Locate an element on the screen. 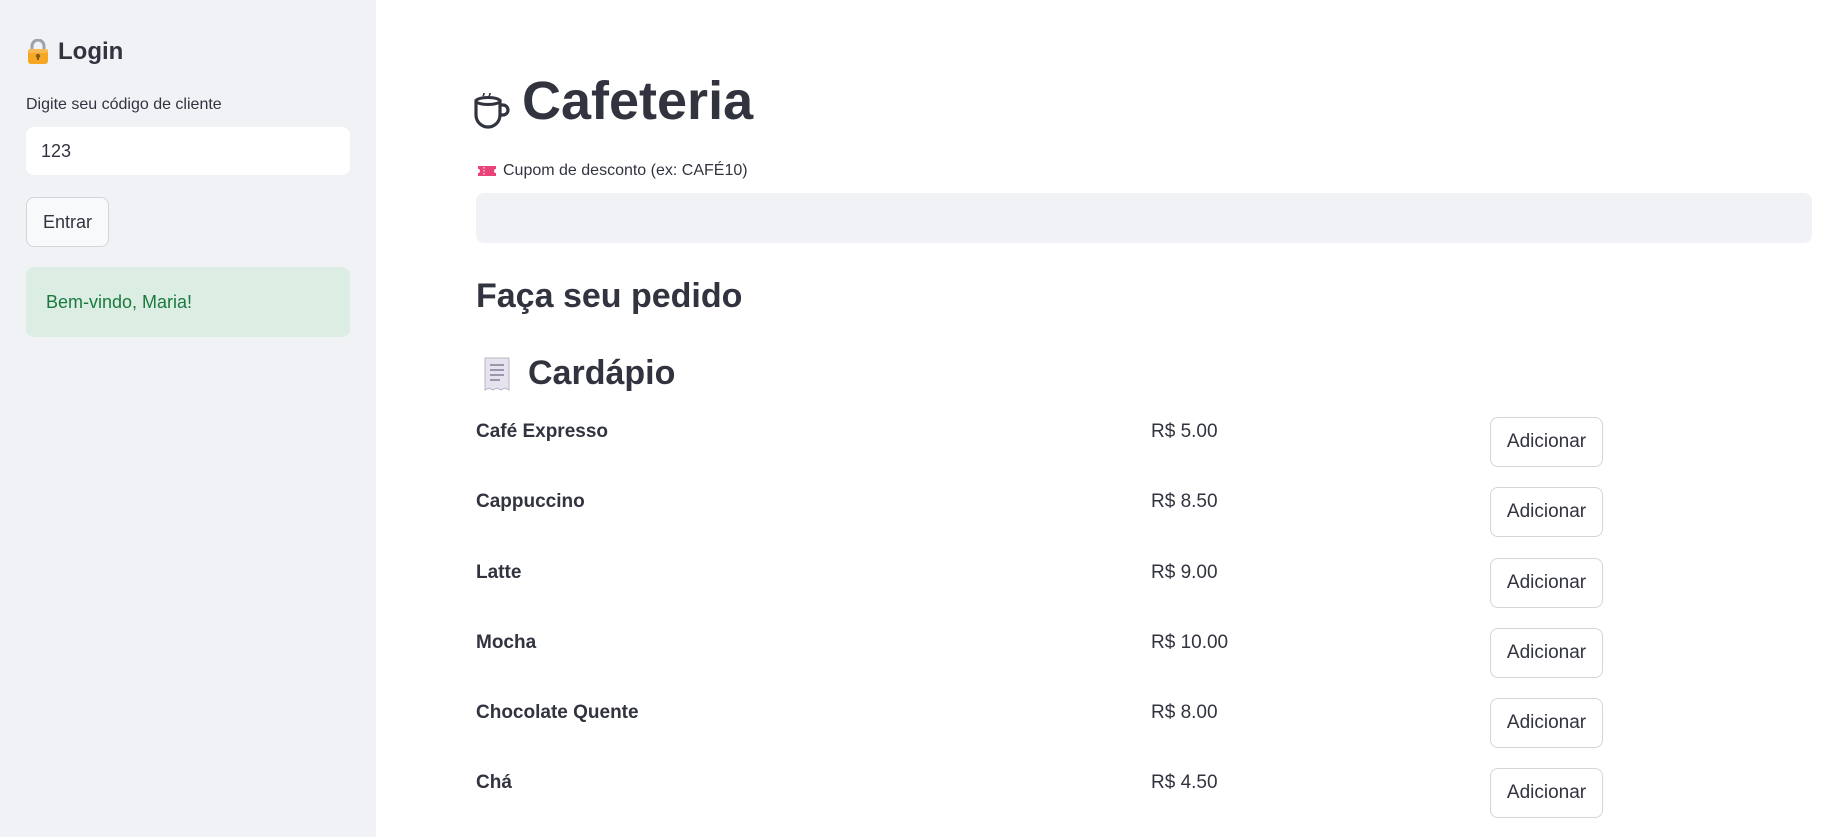 The image size is (1847, 837). login-title: Login is located at coordinates (91, 51).